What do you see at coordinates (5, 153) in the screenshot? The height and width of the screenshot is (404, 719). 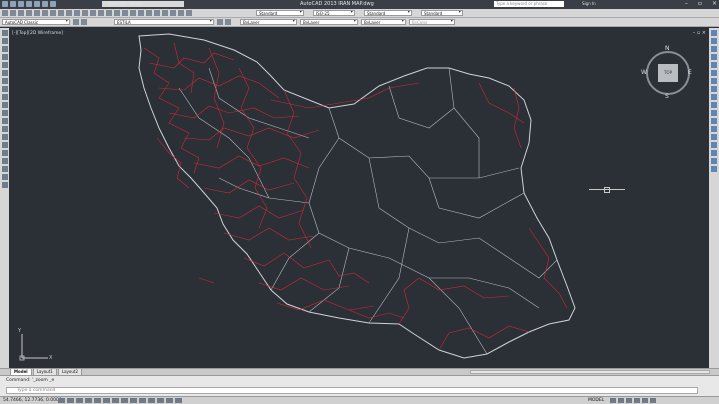 I see `gradient-icon` at bounding box center [5, 153].